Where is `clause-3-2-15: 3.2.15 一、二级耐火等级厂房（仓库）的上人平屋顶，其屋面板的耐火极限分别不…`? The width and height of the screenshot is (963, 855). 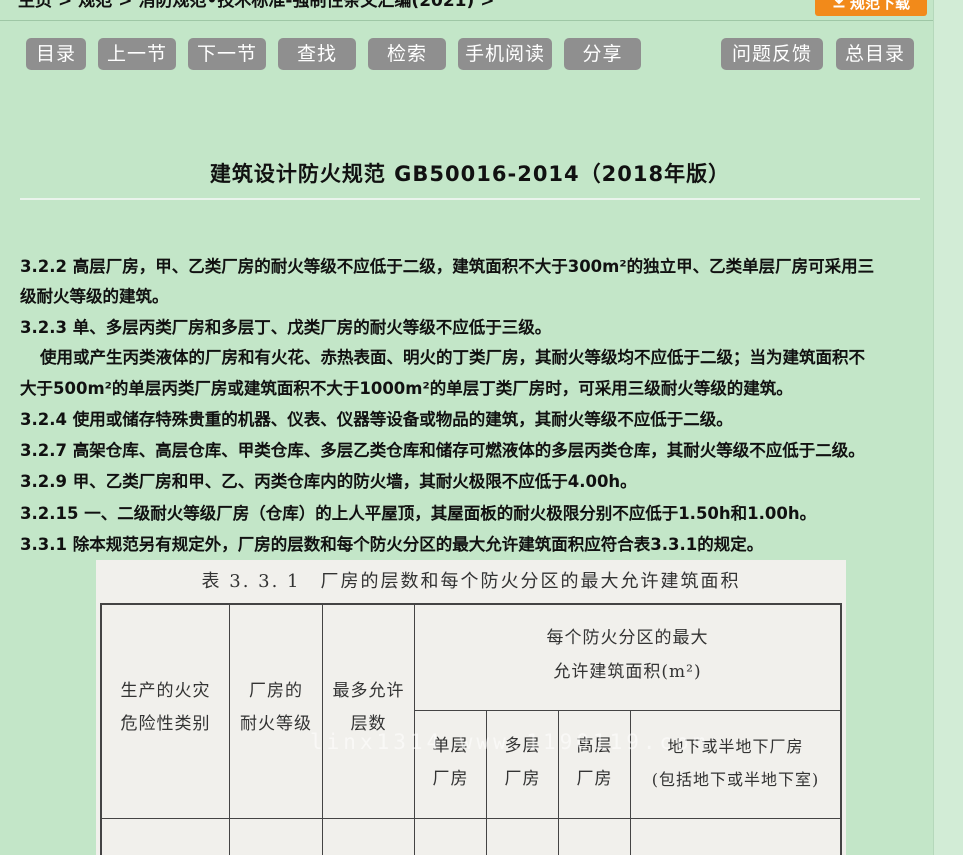 clause-3-2-15: 3.2.15 一、二级耐火等级厂房（仓库）的上人平屋顶，其屋面板的耐火极限分别不… is located at coordinates (418, 513).